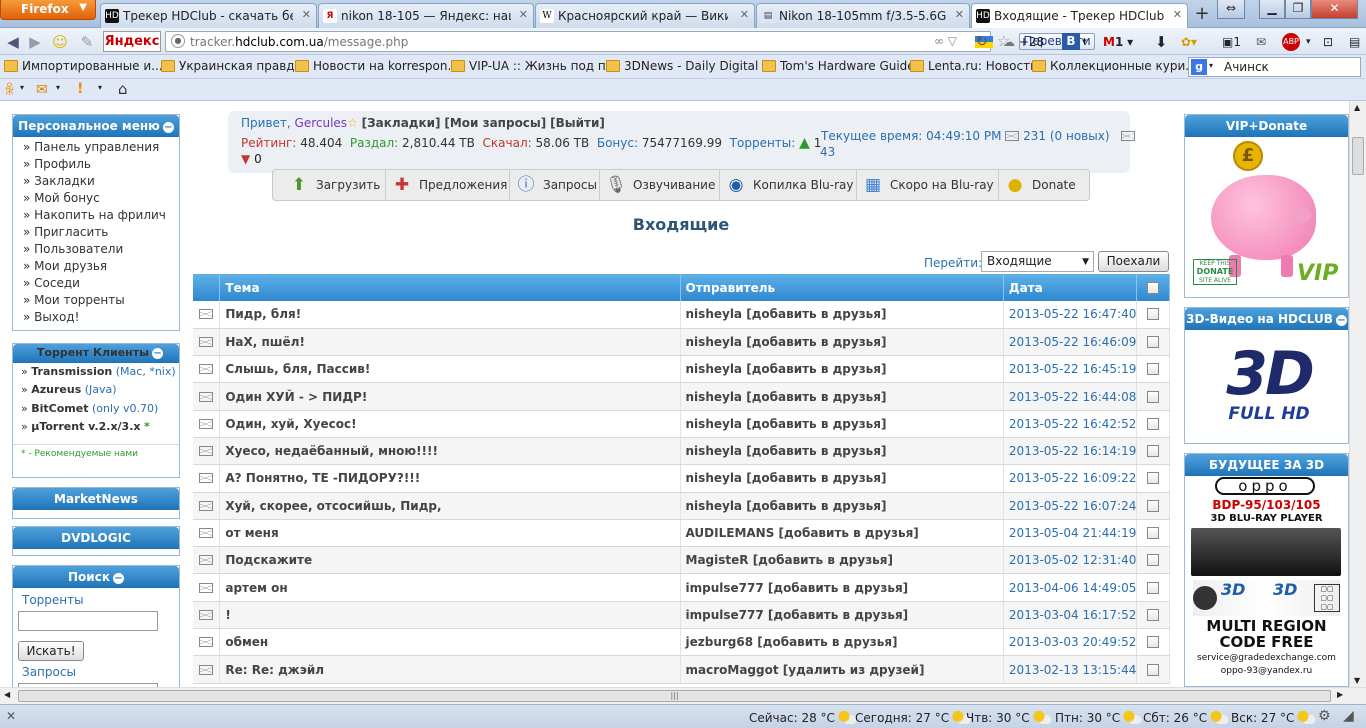 The width and height of the screenshot is (1366, 728). I want to click on message-subject: !, so click(450, 615).